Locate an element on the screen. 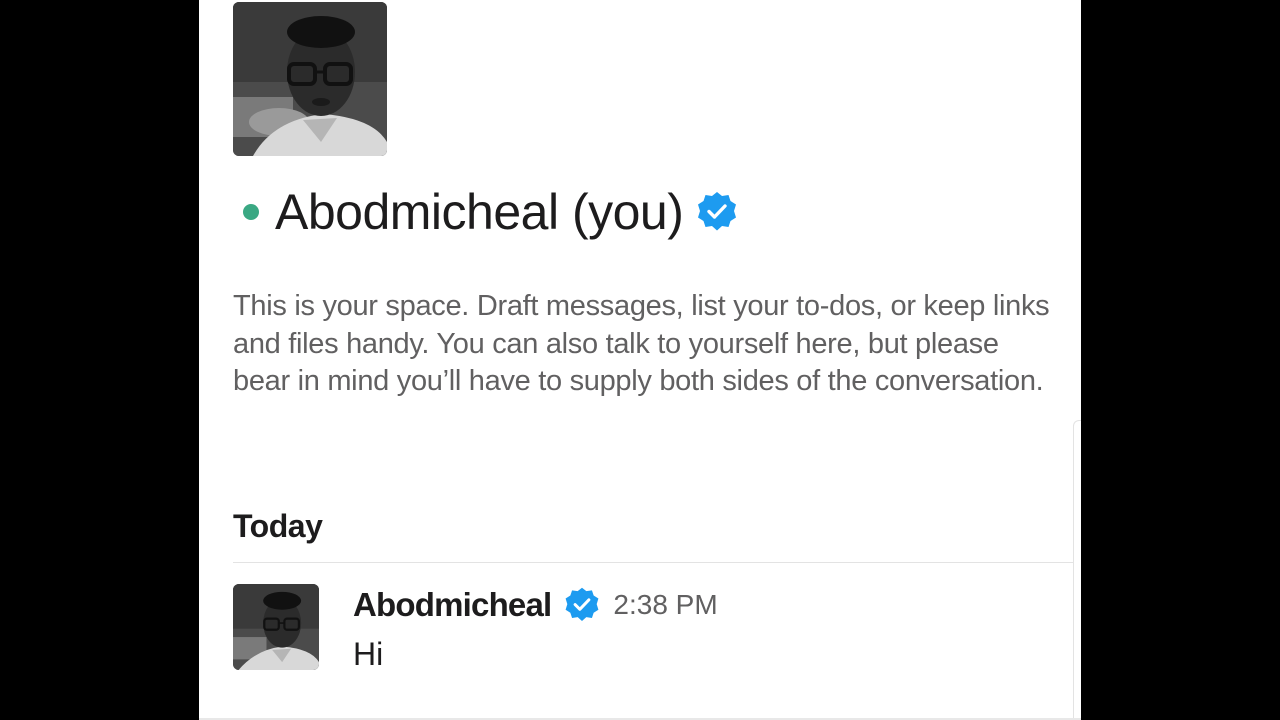 This screenshot has height=720, width=1280. message-header: Abodmicheal 2:38 PM is located at coordinates (535, 605).